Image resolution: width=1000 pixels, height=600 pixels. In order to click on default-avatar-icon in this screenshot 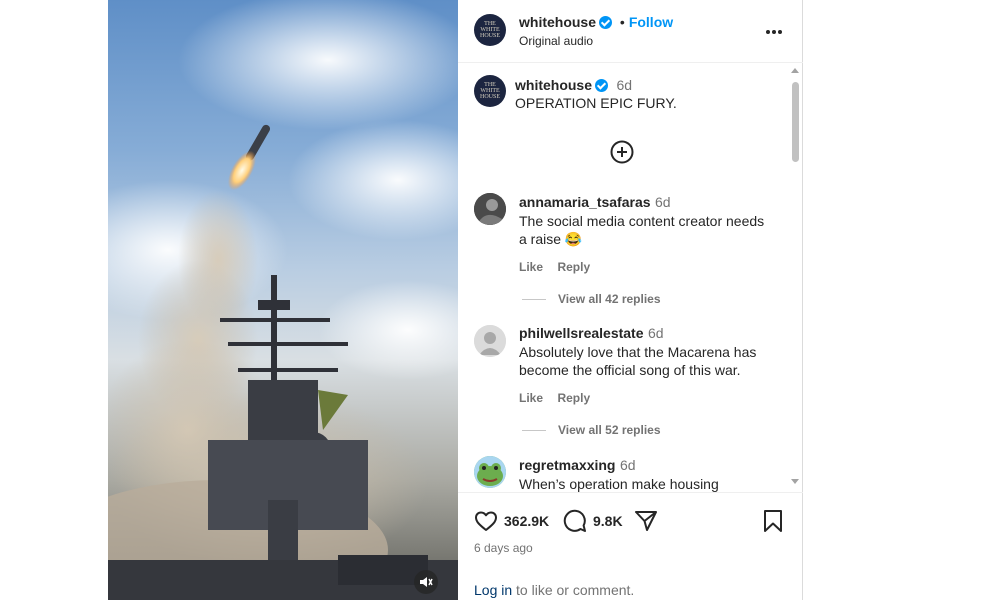, I will do `click(490, 341)`.